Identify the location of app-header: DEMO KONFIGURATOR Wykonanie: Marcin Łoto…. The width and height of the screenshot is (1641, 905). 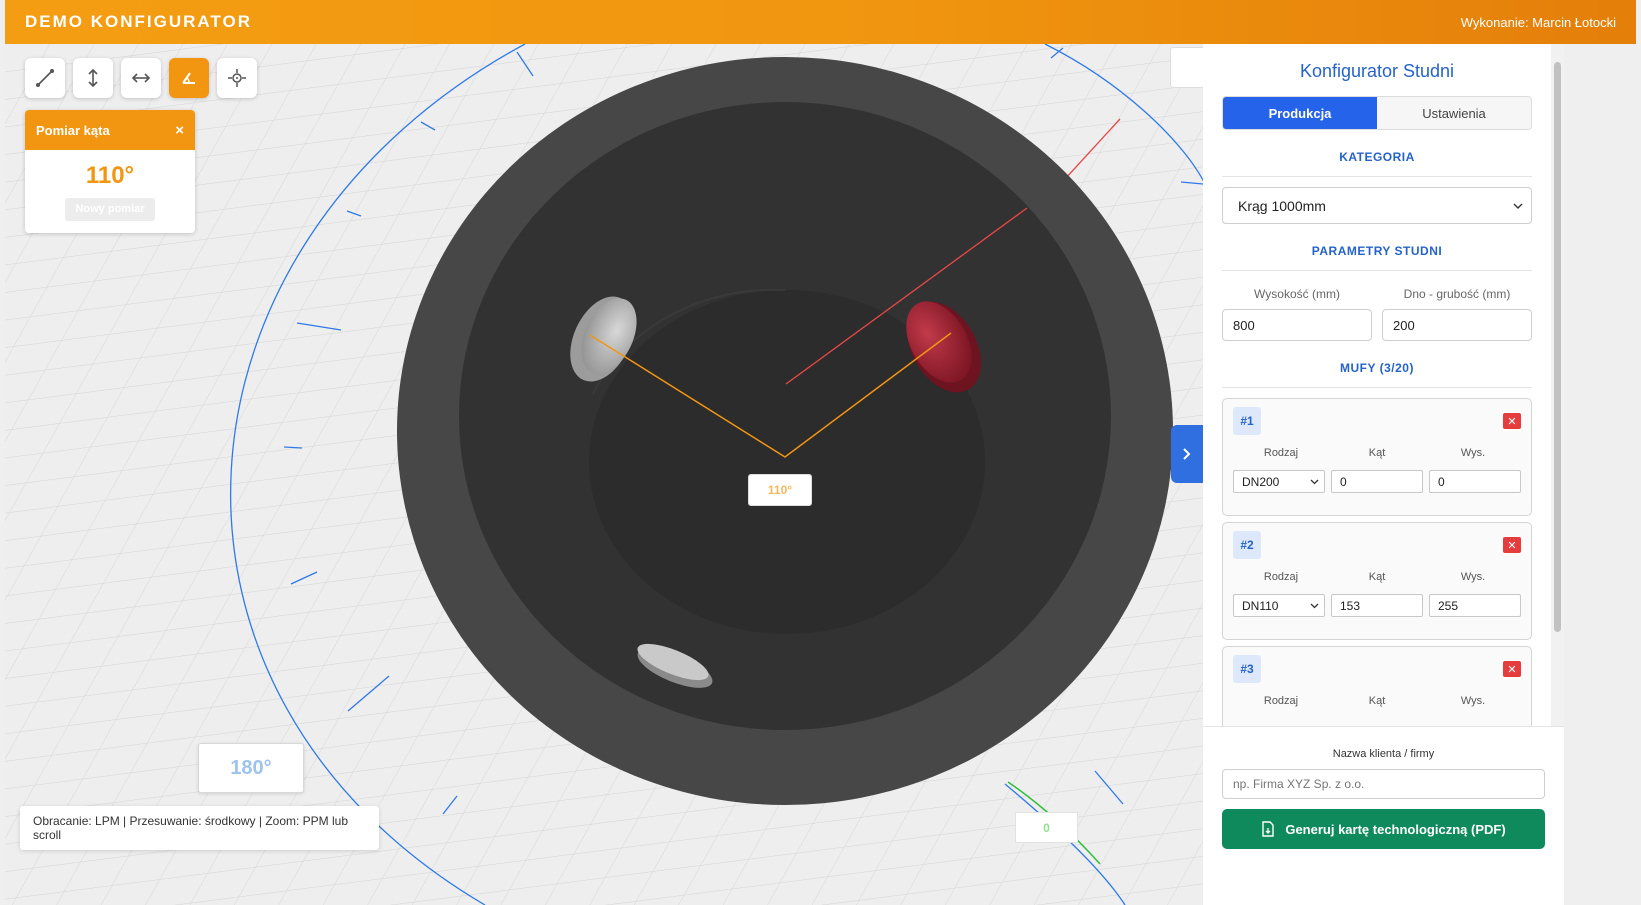
(820, 22).